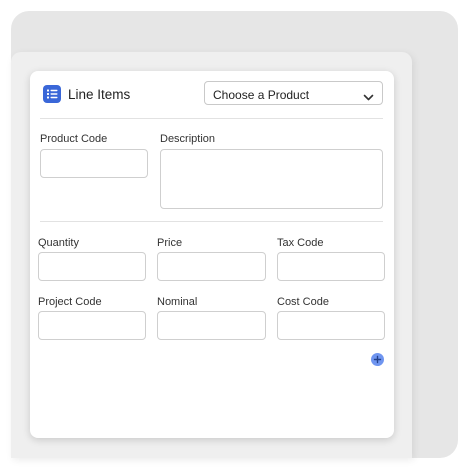  I want to click on product-select: Choose a Product, so click(293, 93).